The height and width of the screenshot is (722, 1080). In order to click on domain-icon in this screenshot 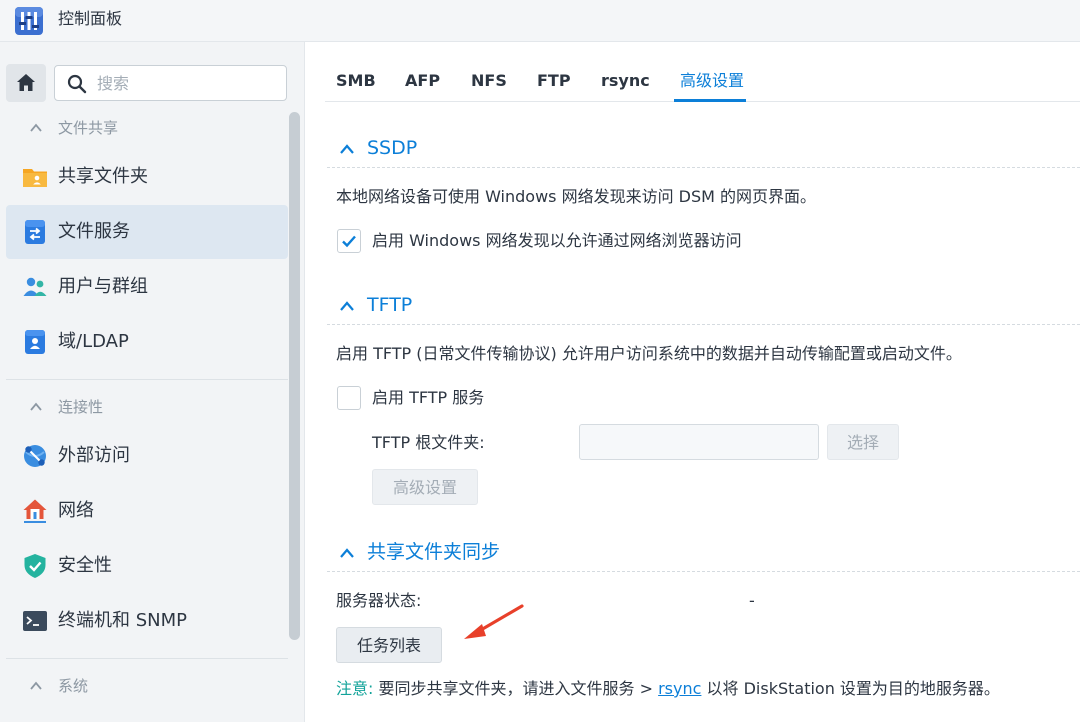, I will do `click(35, 342)`.